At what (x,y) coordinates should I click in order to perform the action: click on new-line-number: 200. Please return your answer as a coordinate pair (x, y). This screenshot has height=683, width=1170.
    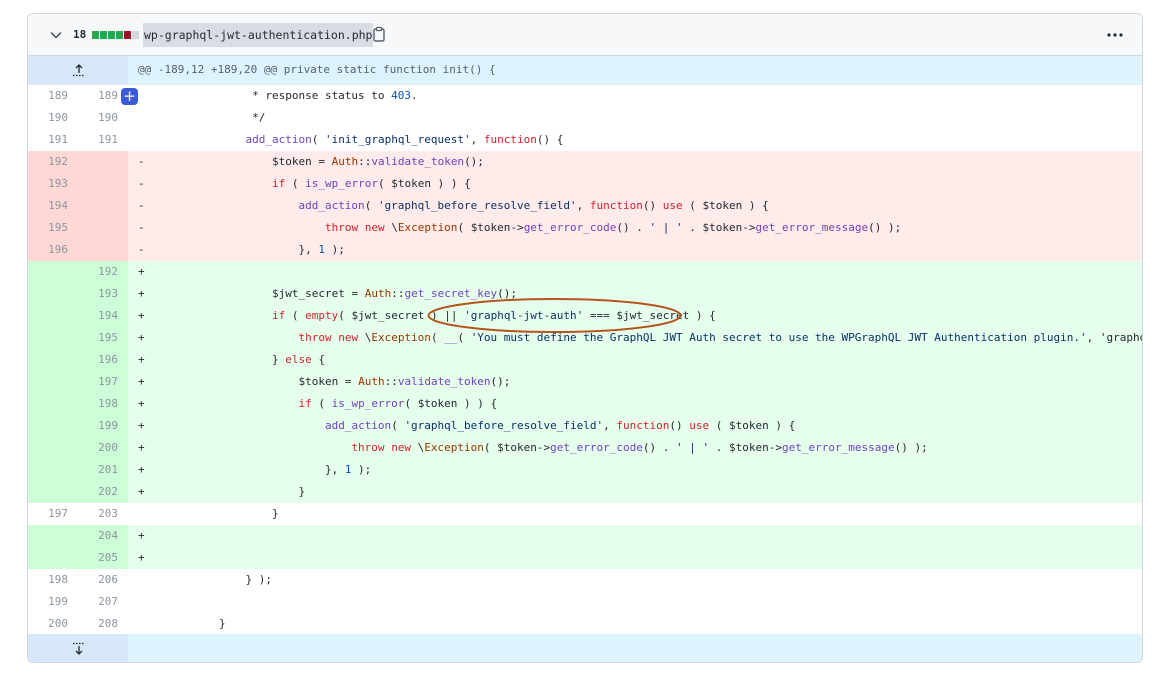
    Looking at the image, I should click on (103, 448).